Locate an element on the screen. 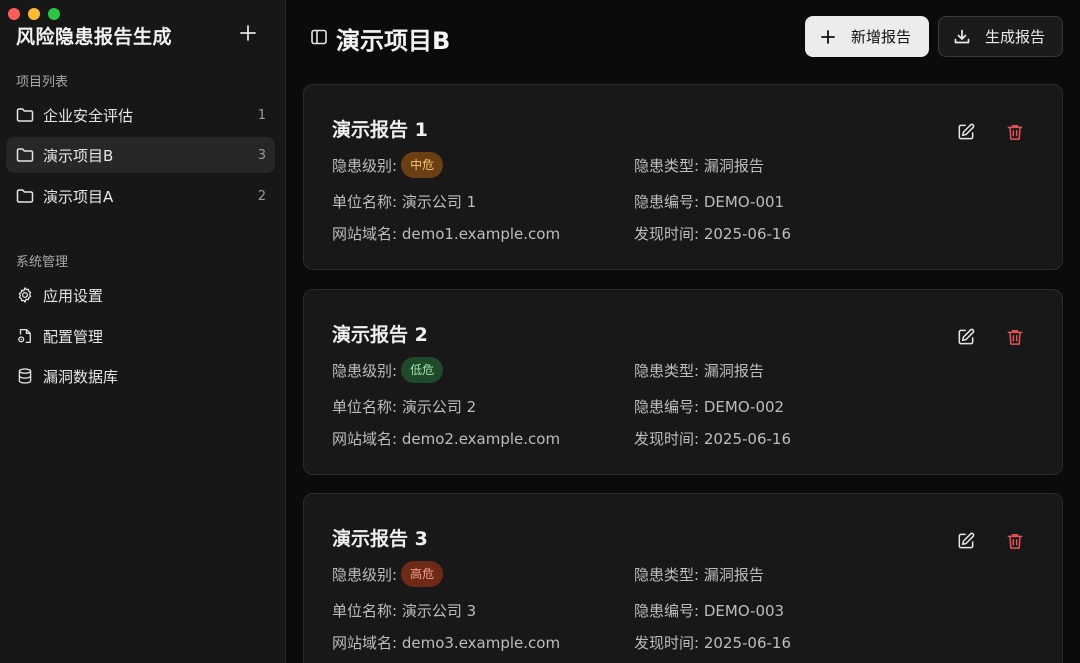 The image size is (1080, 663). report-title: 演示报告 2 is located at coordinates (380, 335).